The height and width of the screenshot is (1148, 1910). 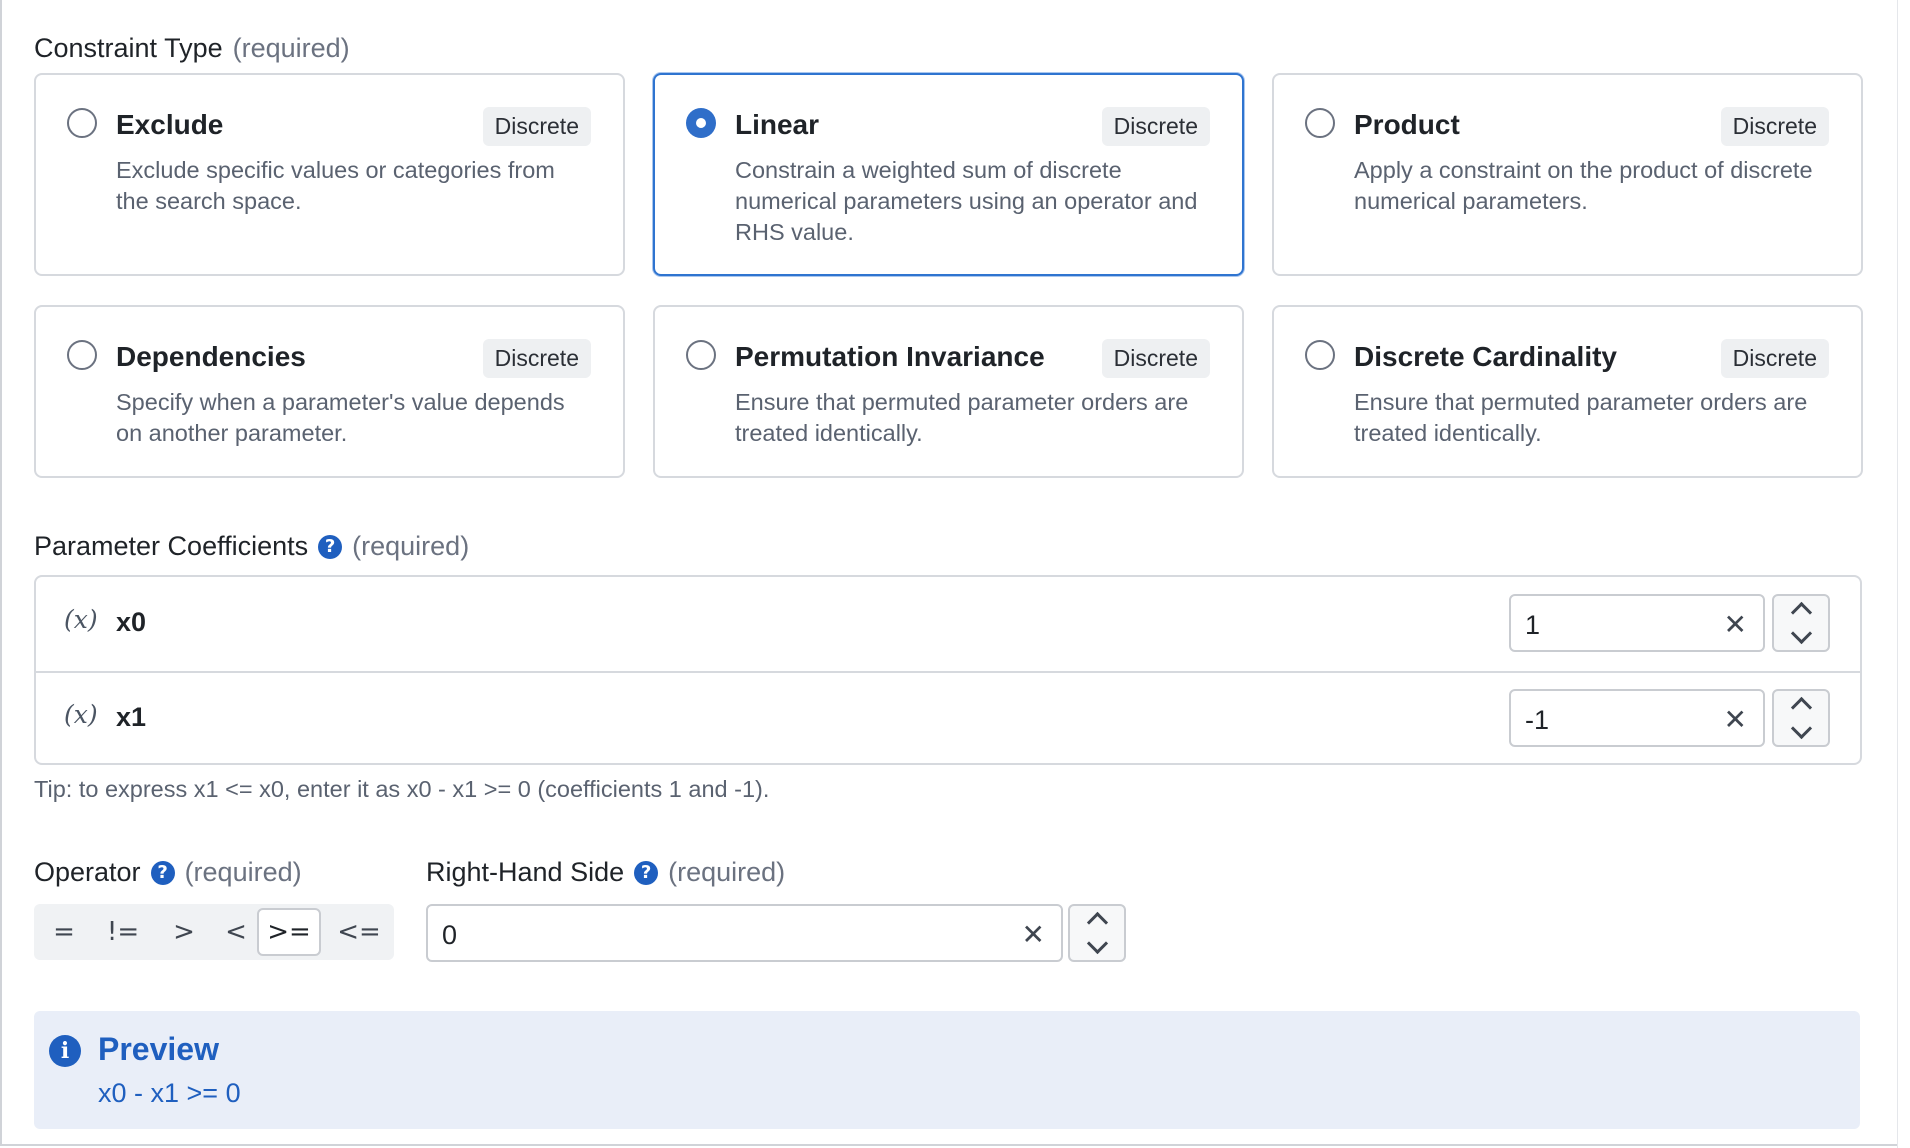 I want to click on parameter-name: x0, so click(x=131, y=622).